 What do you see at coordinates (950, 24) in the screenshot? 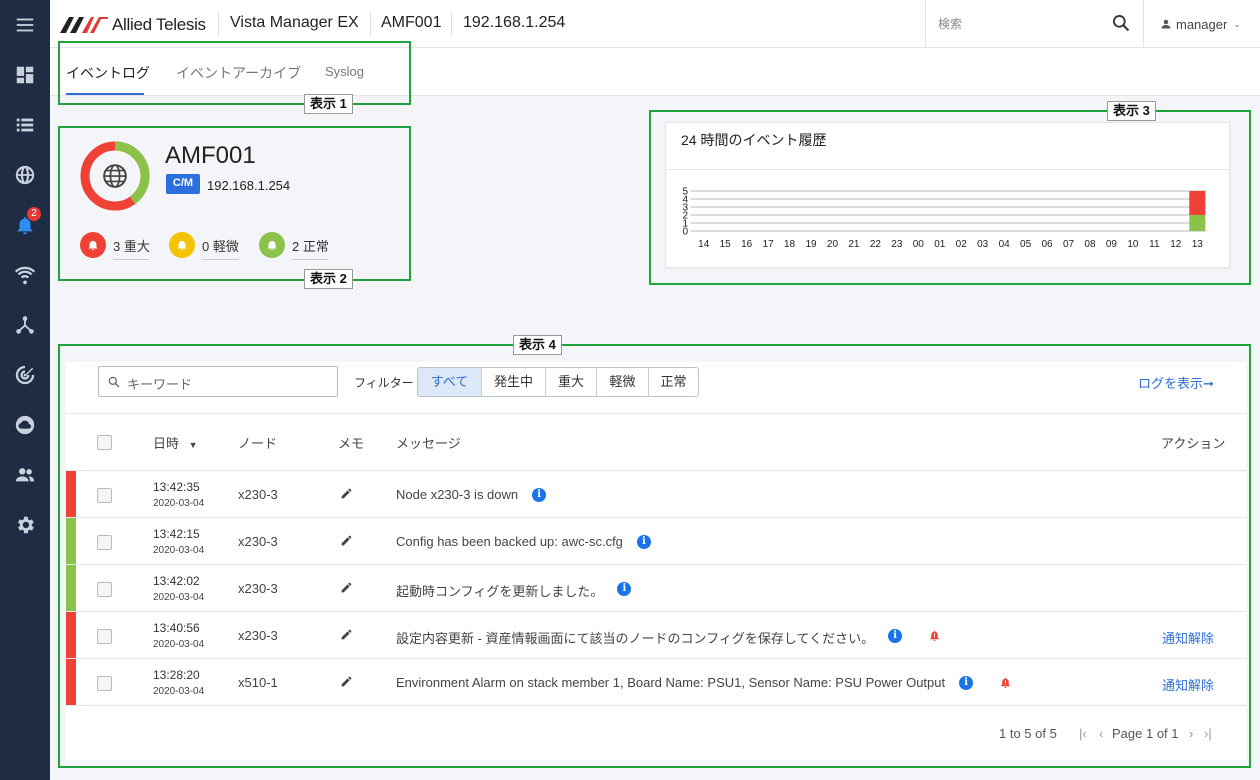
I see `search-placeholder: 検索` at bounding box center [950, 24].